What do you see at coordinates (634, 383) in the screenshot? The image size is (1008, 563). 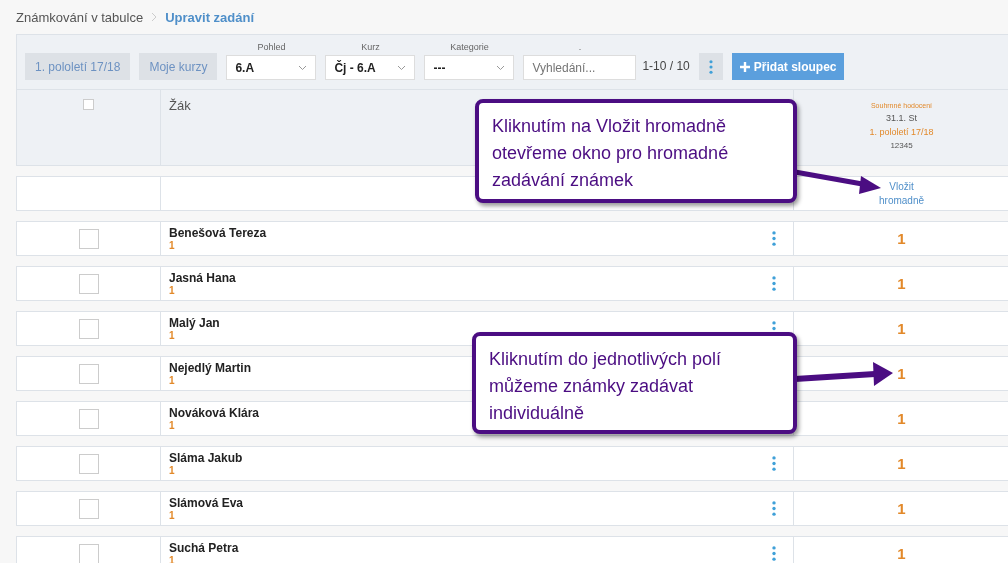 I see `hint-tooltip: Kliknutím do jednotlivých polí můžeme známky zadávat individuálně` at bounding box center [634, 383].